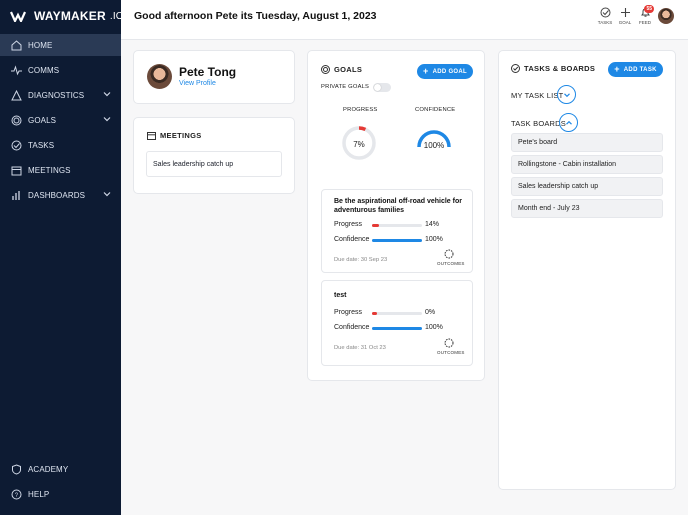 This screenshot has width=688, height=515. I want to click on meetings-card: MEETINGS Sales leadership catch up, so click(214, 155).